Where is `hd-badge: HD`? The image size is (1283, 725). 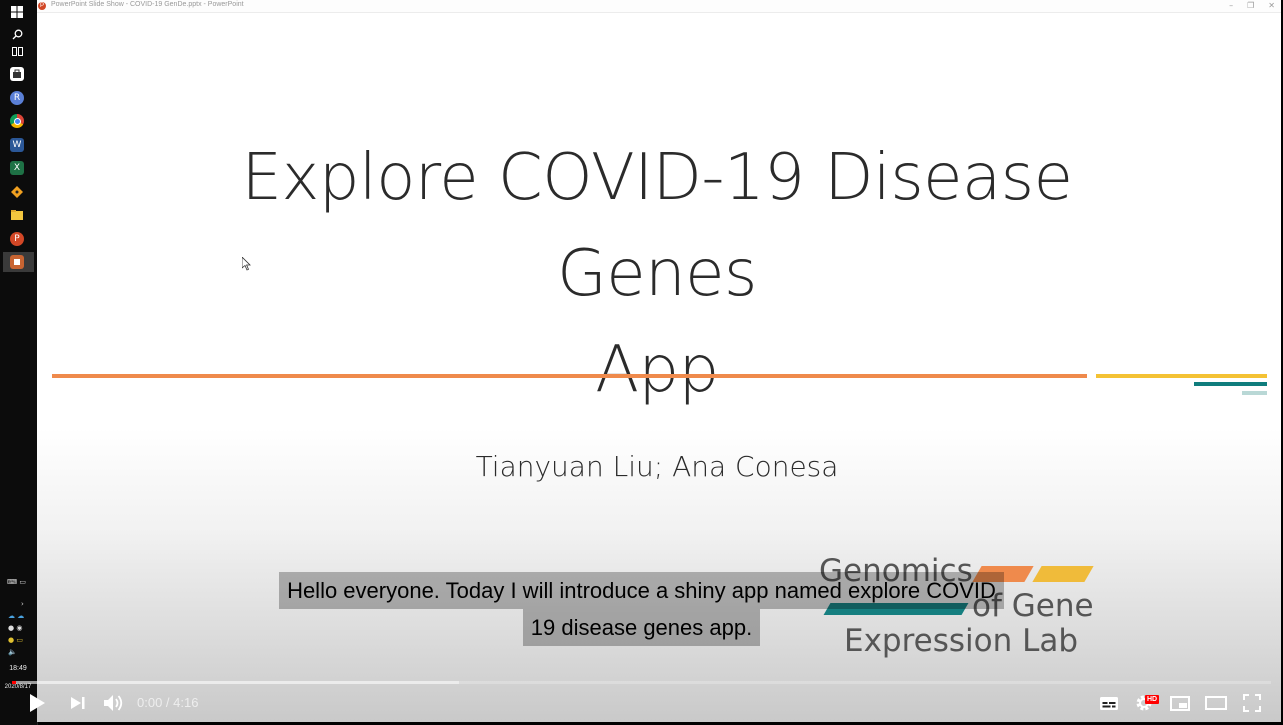
hd-badge: HD is located at coordinates (1152, 699).